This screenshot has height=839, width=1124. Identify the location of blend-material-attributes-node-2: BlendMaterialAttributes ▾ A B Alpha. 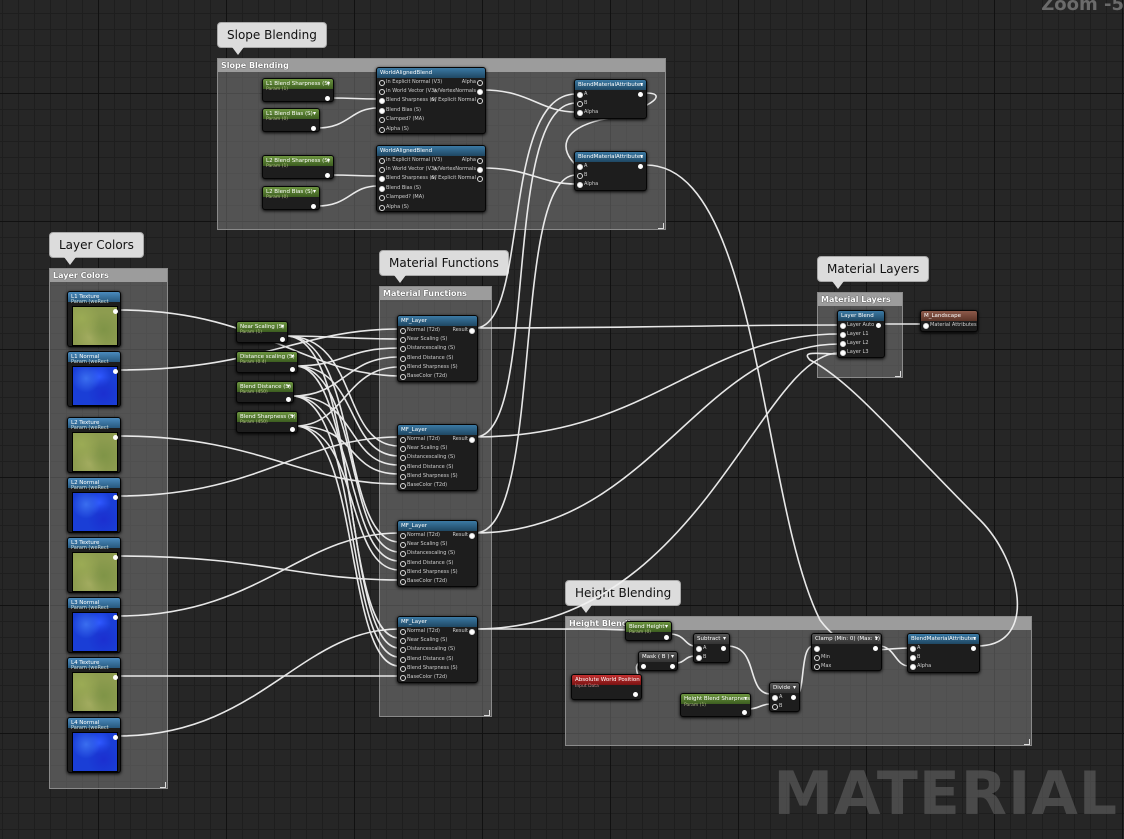
(610, 171).